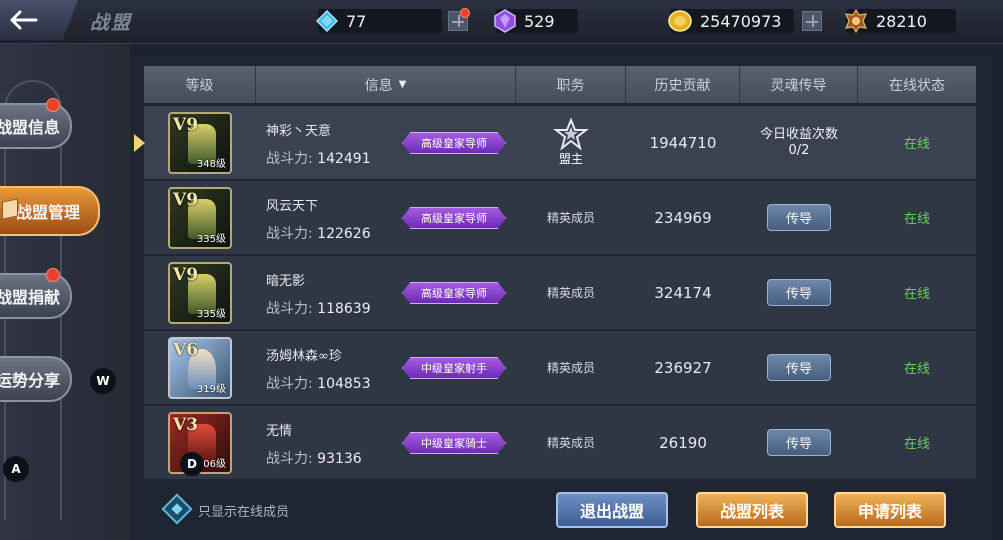 The width and height of the screenshot is (1003, 540). I want to click on leave-alliance-button: 退出战盟, so click(612, 510).